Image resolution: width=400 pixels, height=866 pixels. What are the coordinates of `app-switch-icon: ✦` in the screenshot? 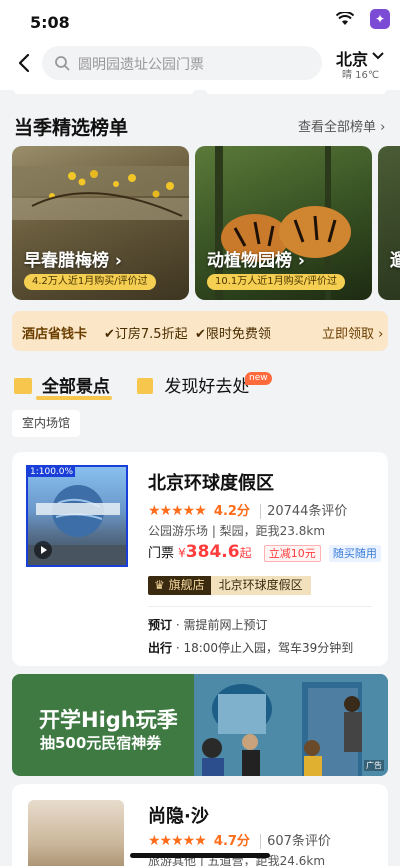 It's located at (380, 19).